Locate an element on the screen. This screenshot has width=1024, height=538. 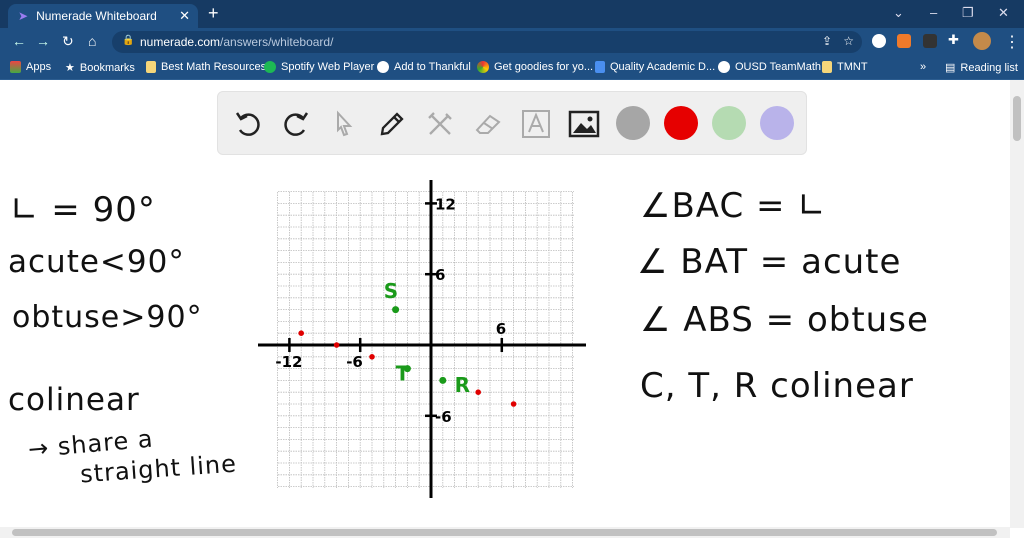
y-tick-label: 12 is located at coordinates (445, 204).